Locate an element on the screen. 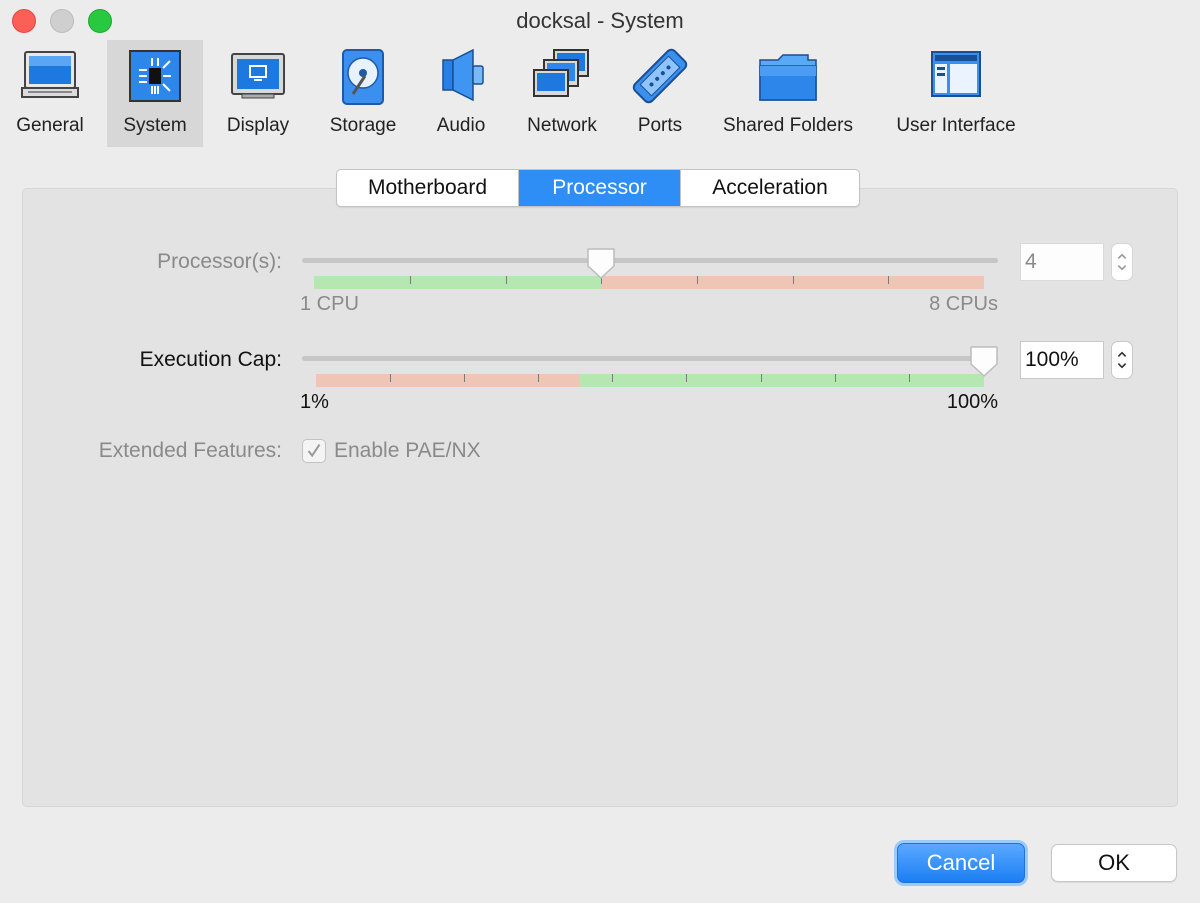  toolbar-item-storage: Storage is located at coordinates (363, 93).